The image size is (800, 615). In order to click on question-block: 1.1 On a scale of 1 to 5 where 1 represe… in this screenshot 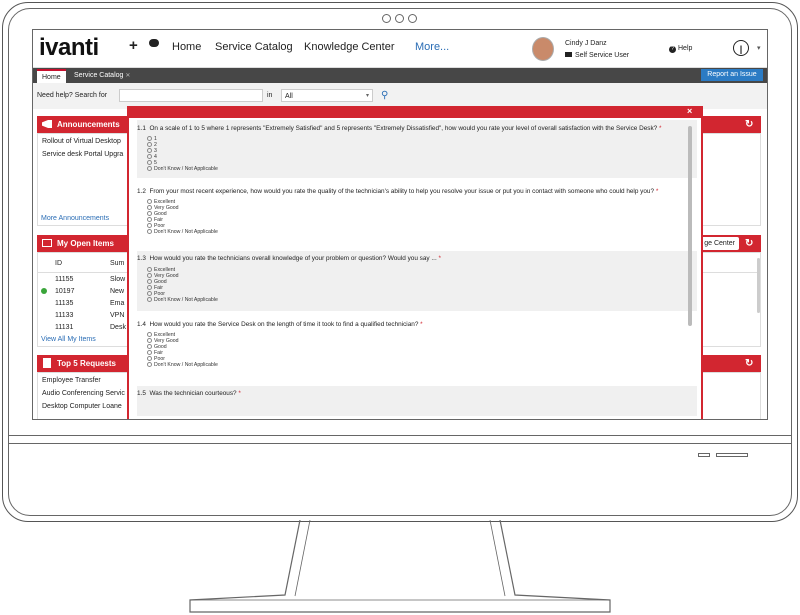, I will do `click(417, 149)`.